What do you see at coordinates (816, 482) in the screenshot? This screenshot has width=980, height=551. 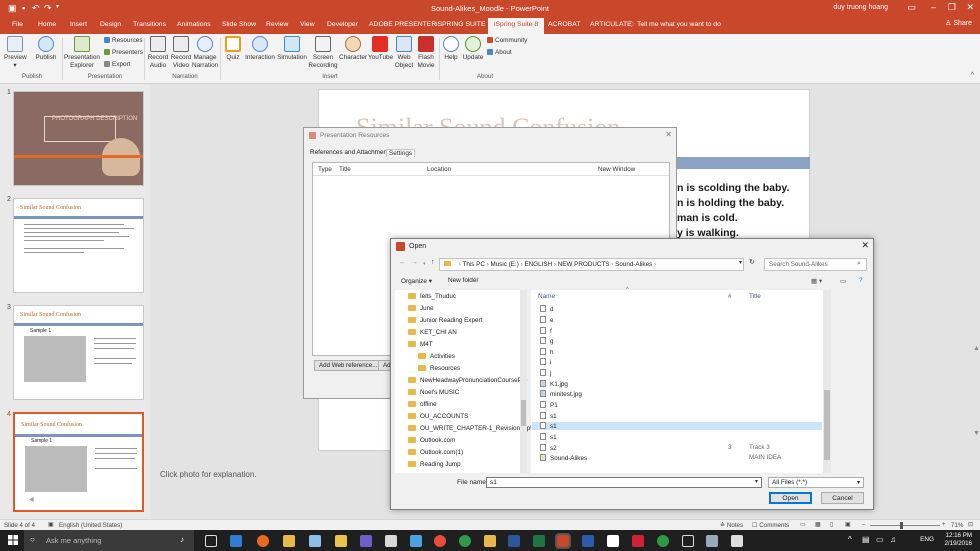 I see `file-type-select: All Files (*.*) ▾` at bounding box center [816, 482].